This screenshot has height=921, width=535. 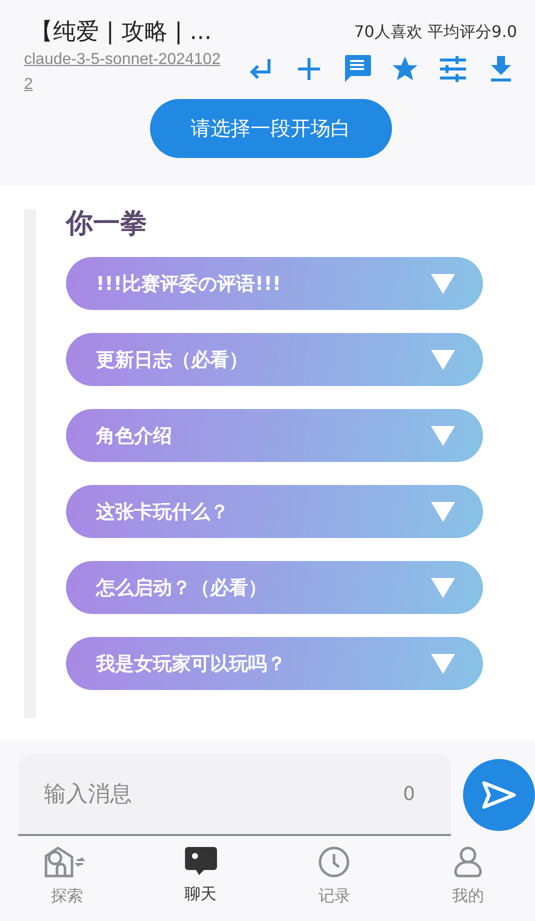 I want to click on send-icon, so click(x=499, y=795).